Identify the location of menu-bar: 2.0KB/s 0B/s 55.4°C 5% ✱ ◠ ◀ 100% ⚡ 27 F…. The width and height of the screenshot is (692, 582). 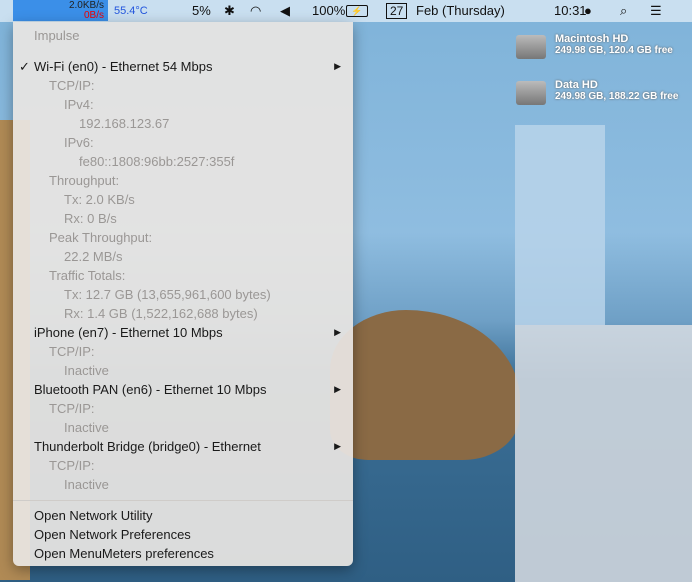
(346, 11).